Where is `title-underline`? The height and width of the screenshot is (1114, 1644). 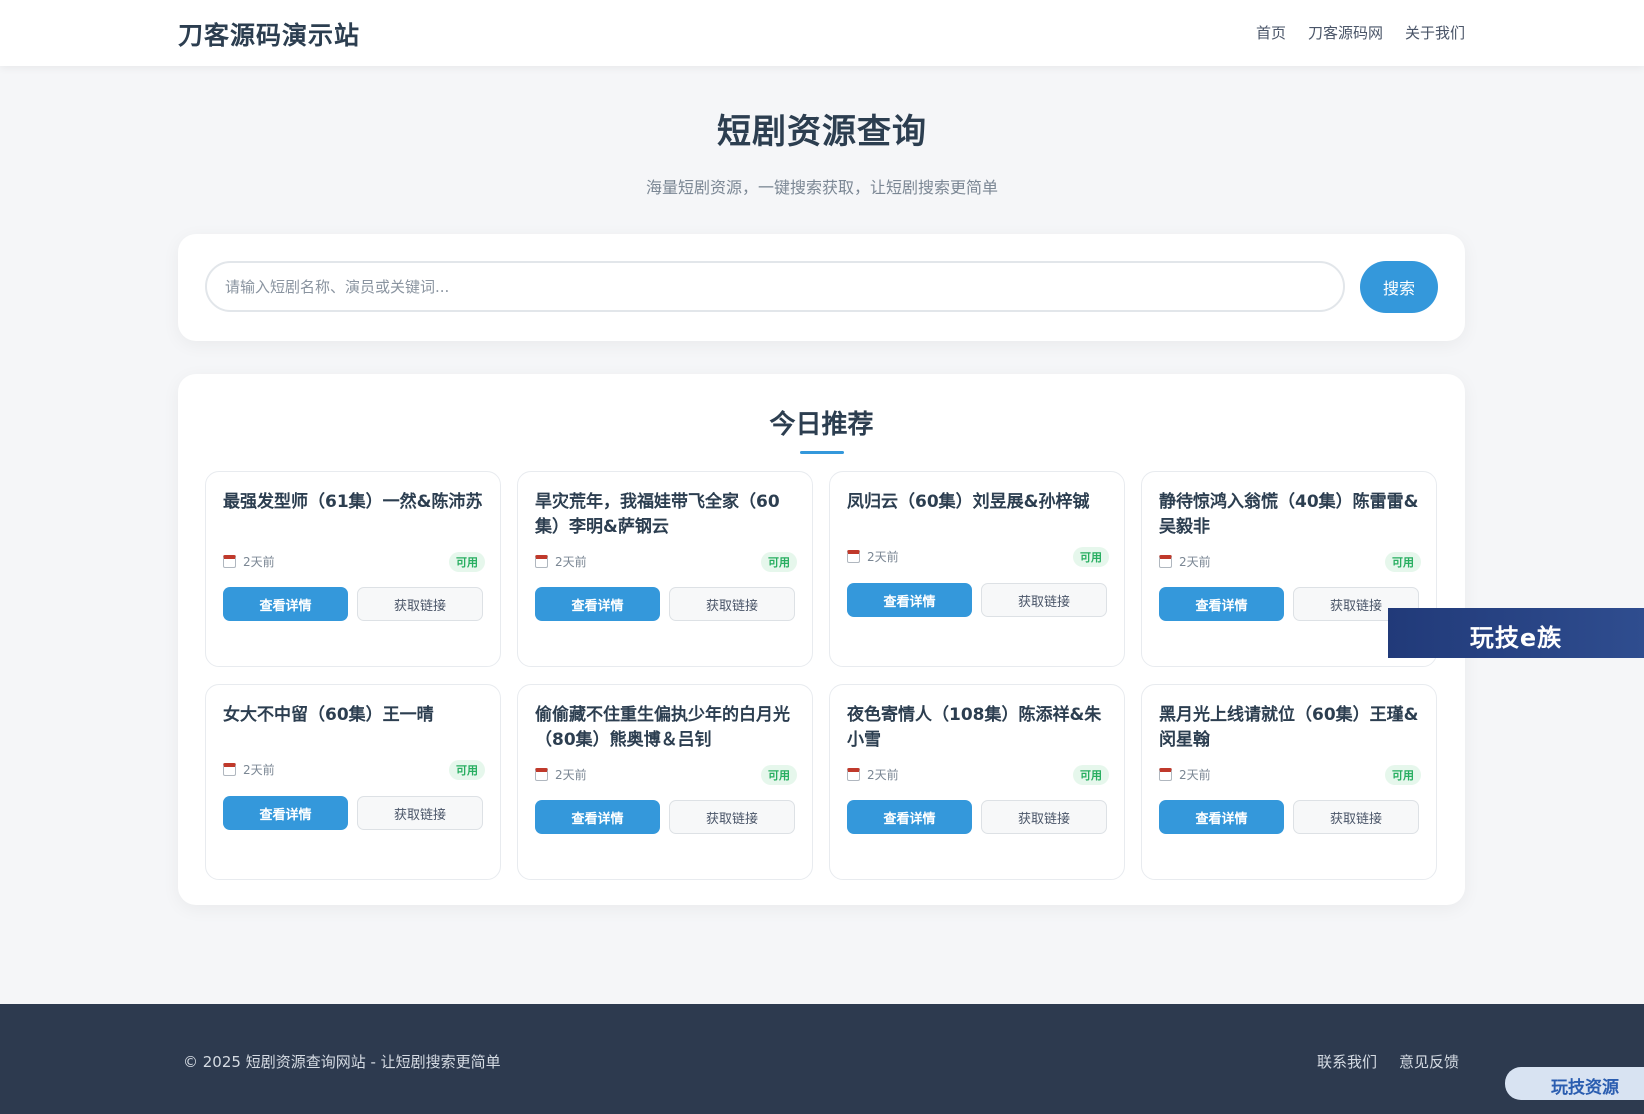 title-underline is located at coordinates (822, 452).